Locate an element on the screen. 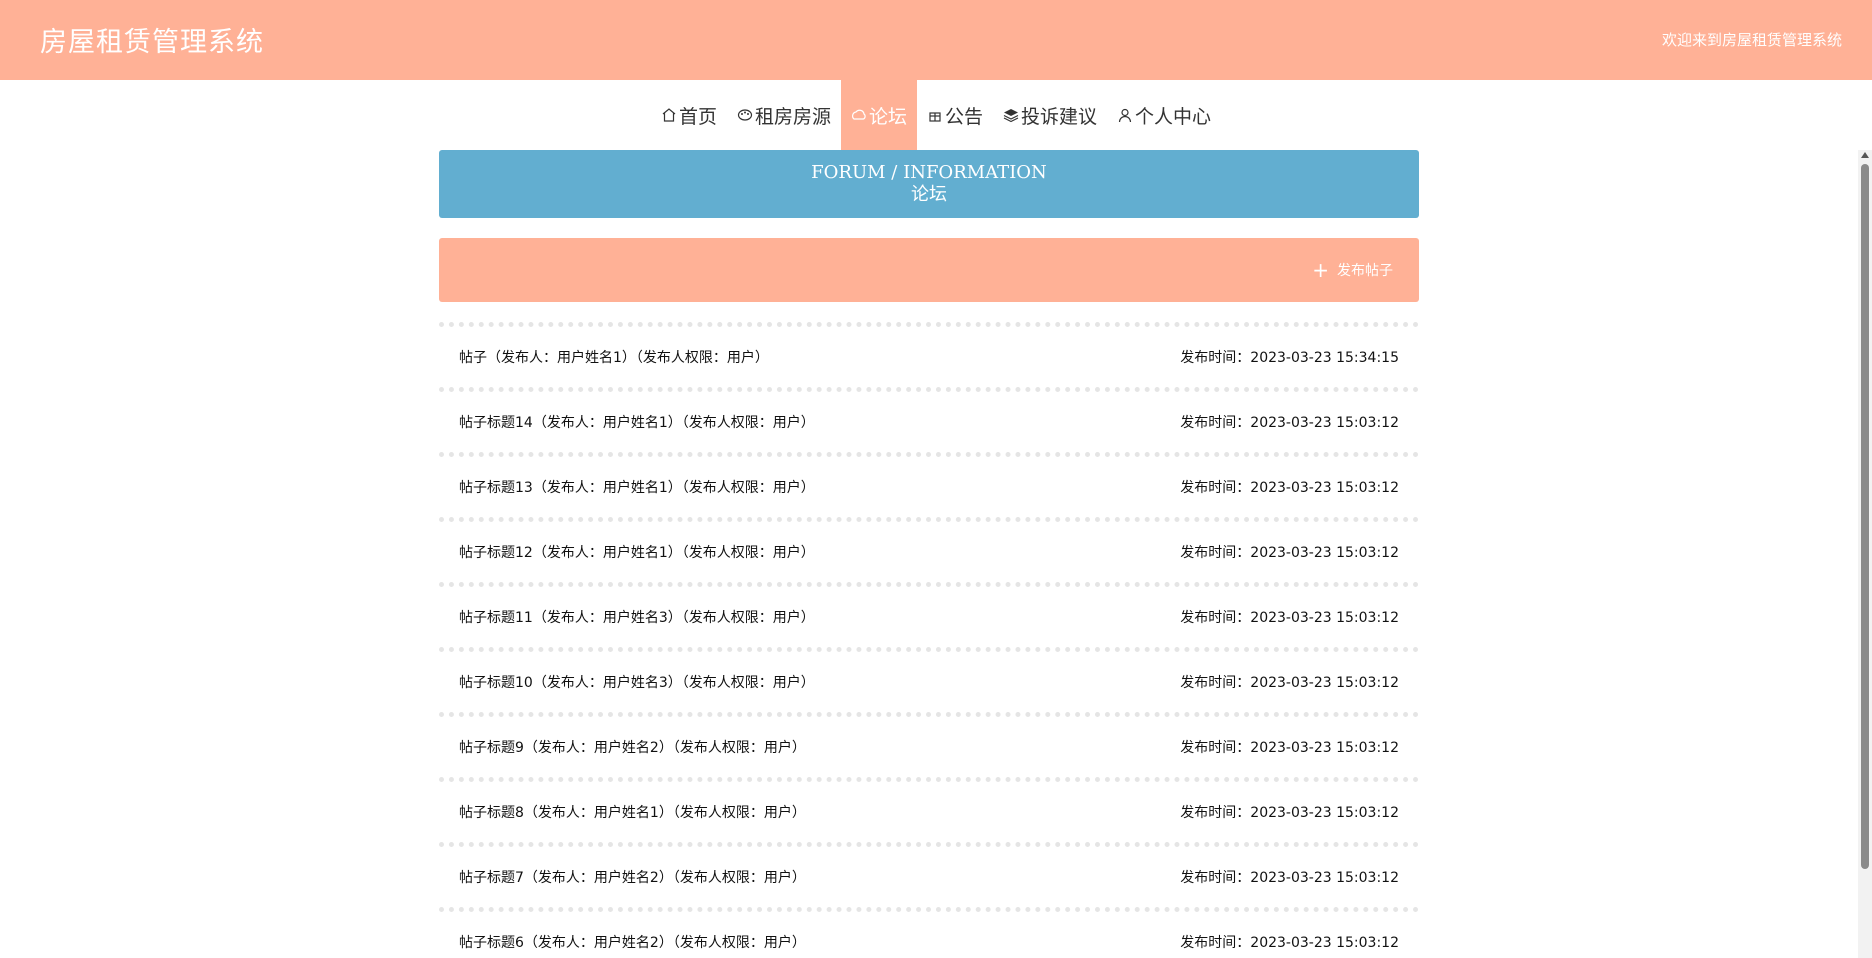 This screenshot has height=958, width=1872. nav-item-home: 首页 is located at coordinates (689, 115).